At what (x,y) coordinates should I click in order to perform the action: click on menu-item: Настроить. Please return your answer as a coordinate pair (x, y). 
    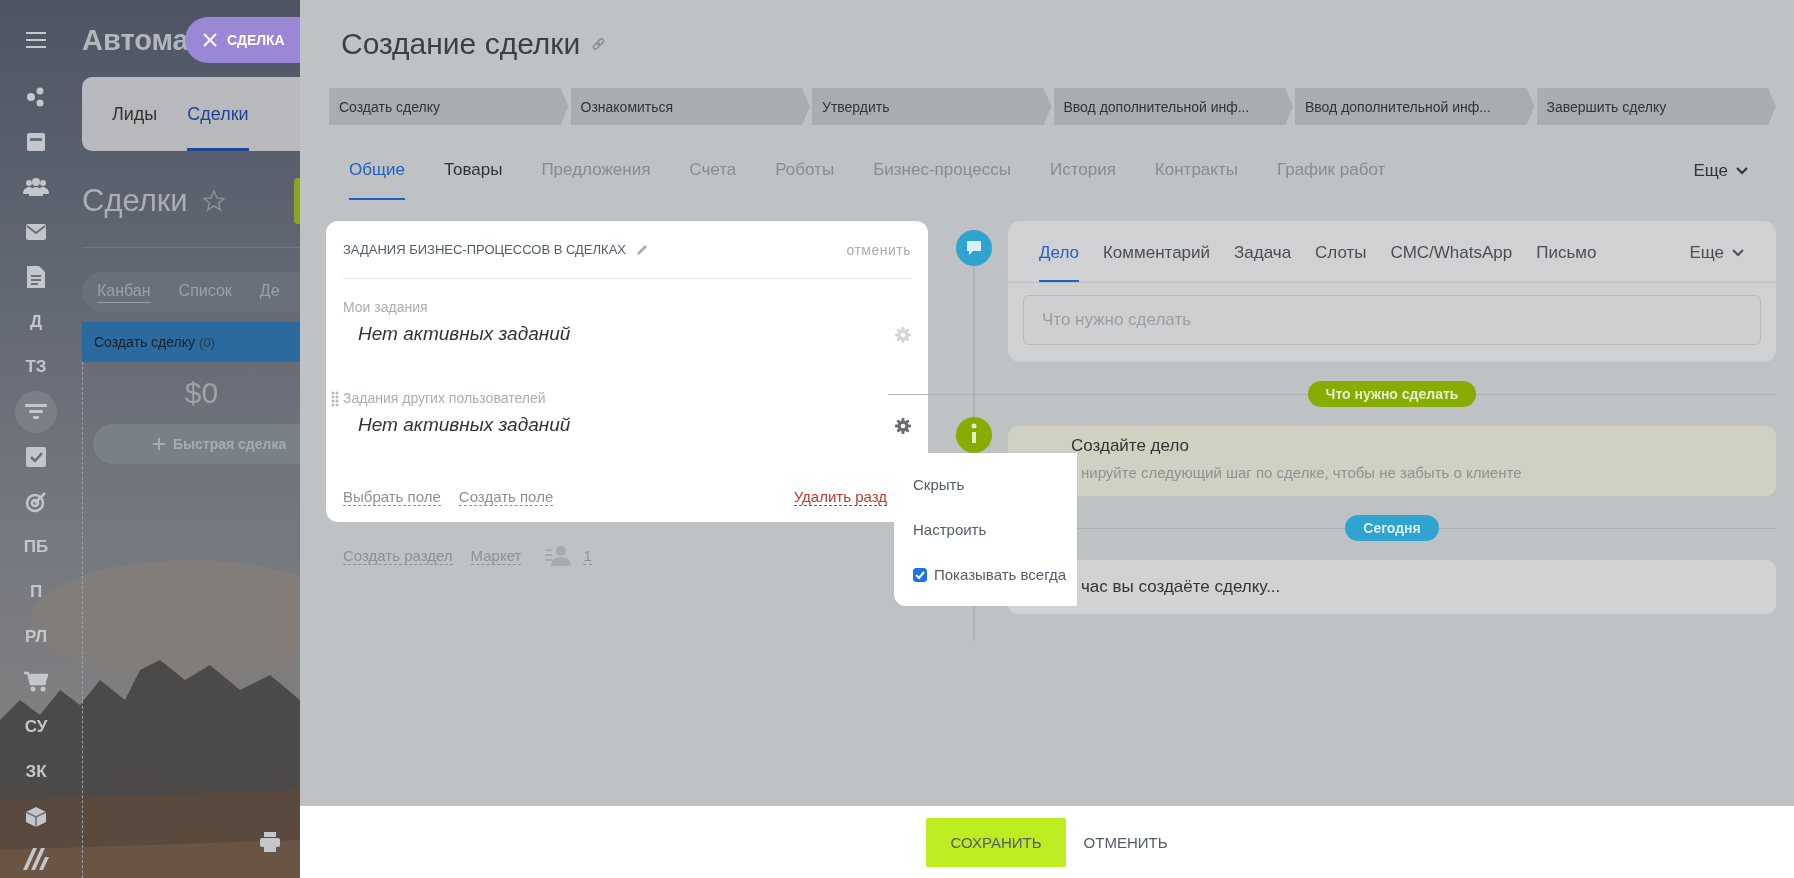
    Looking at the image, I should click on (995, 529).